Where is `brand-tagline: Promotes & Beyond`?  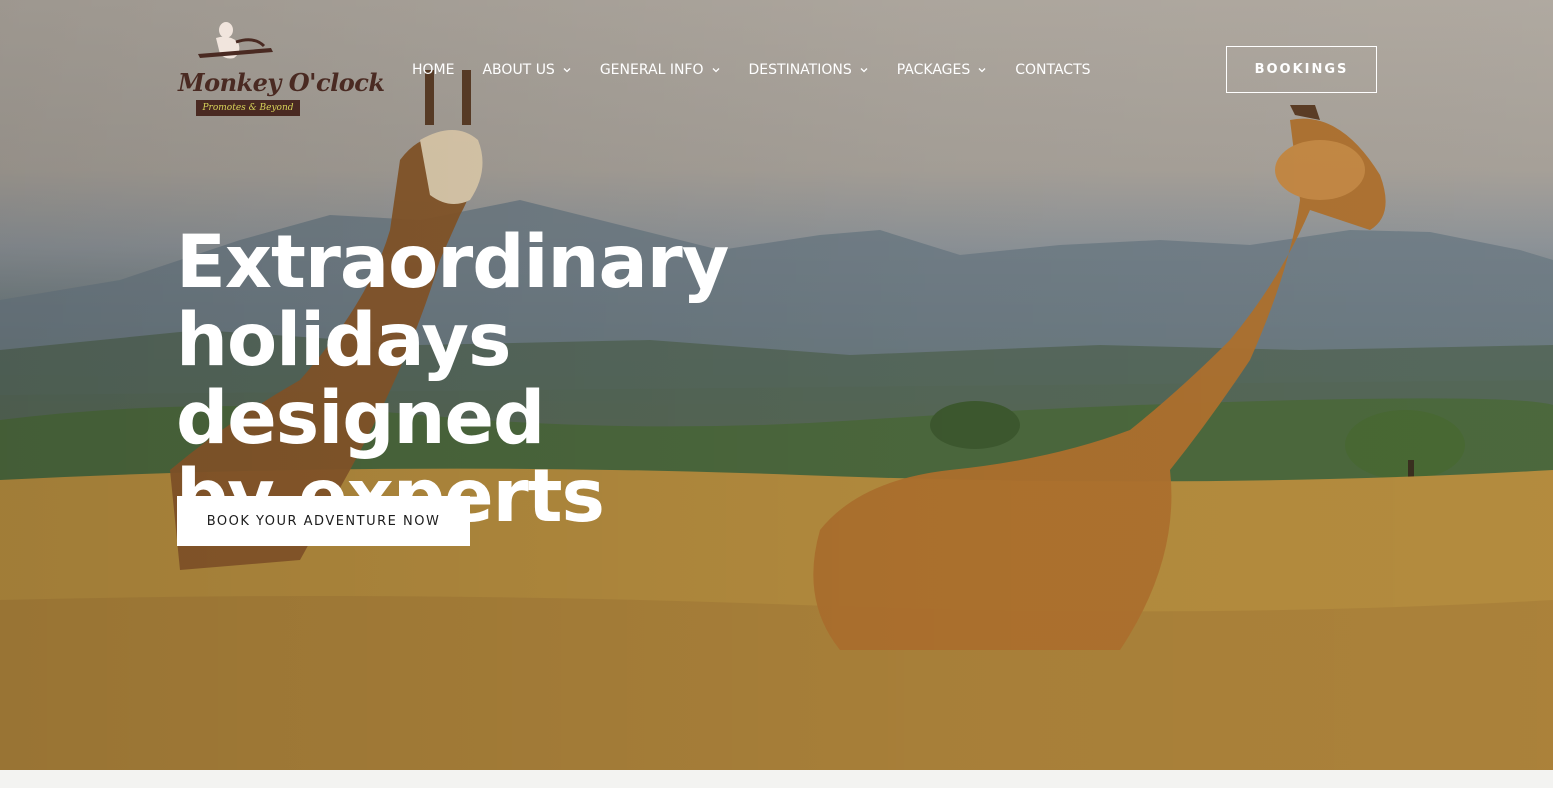
brand-tagline: Promotes & Beyond is located at coordinates (248, 108).